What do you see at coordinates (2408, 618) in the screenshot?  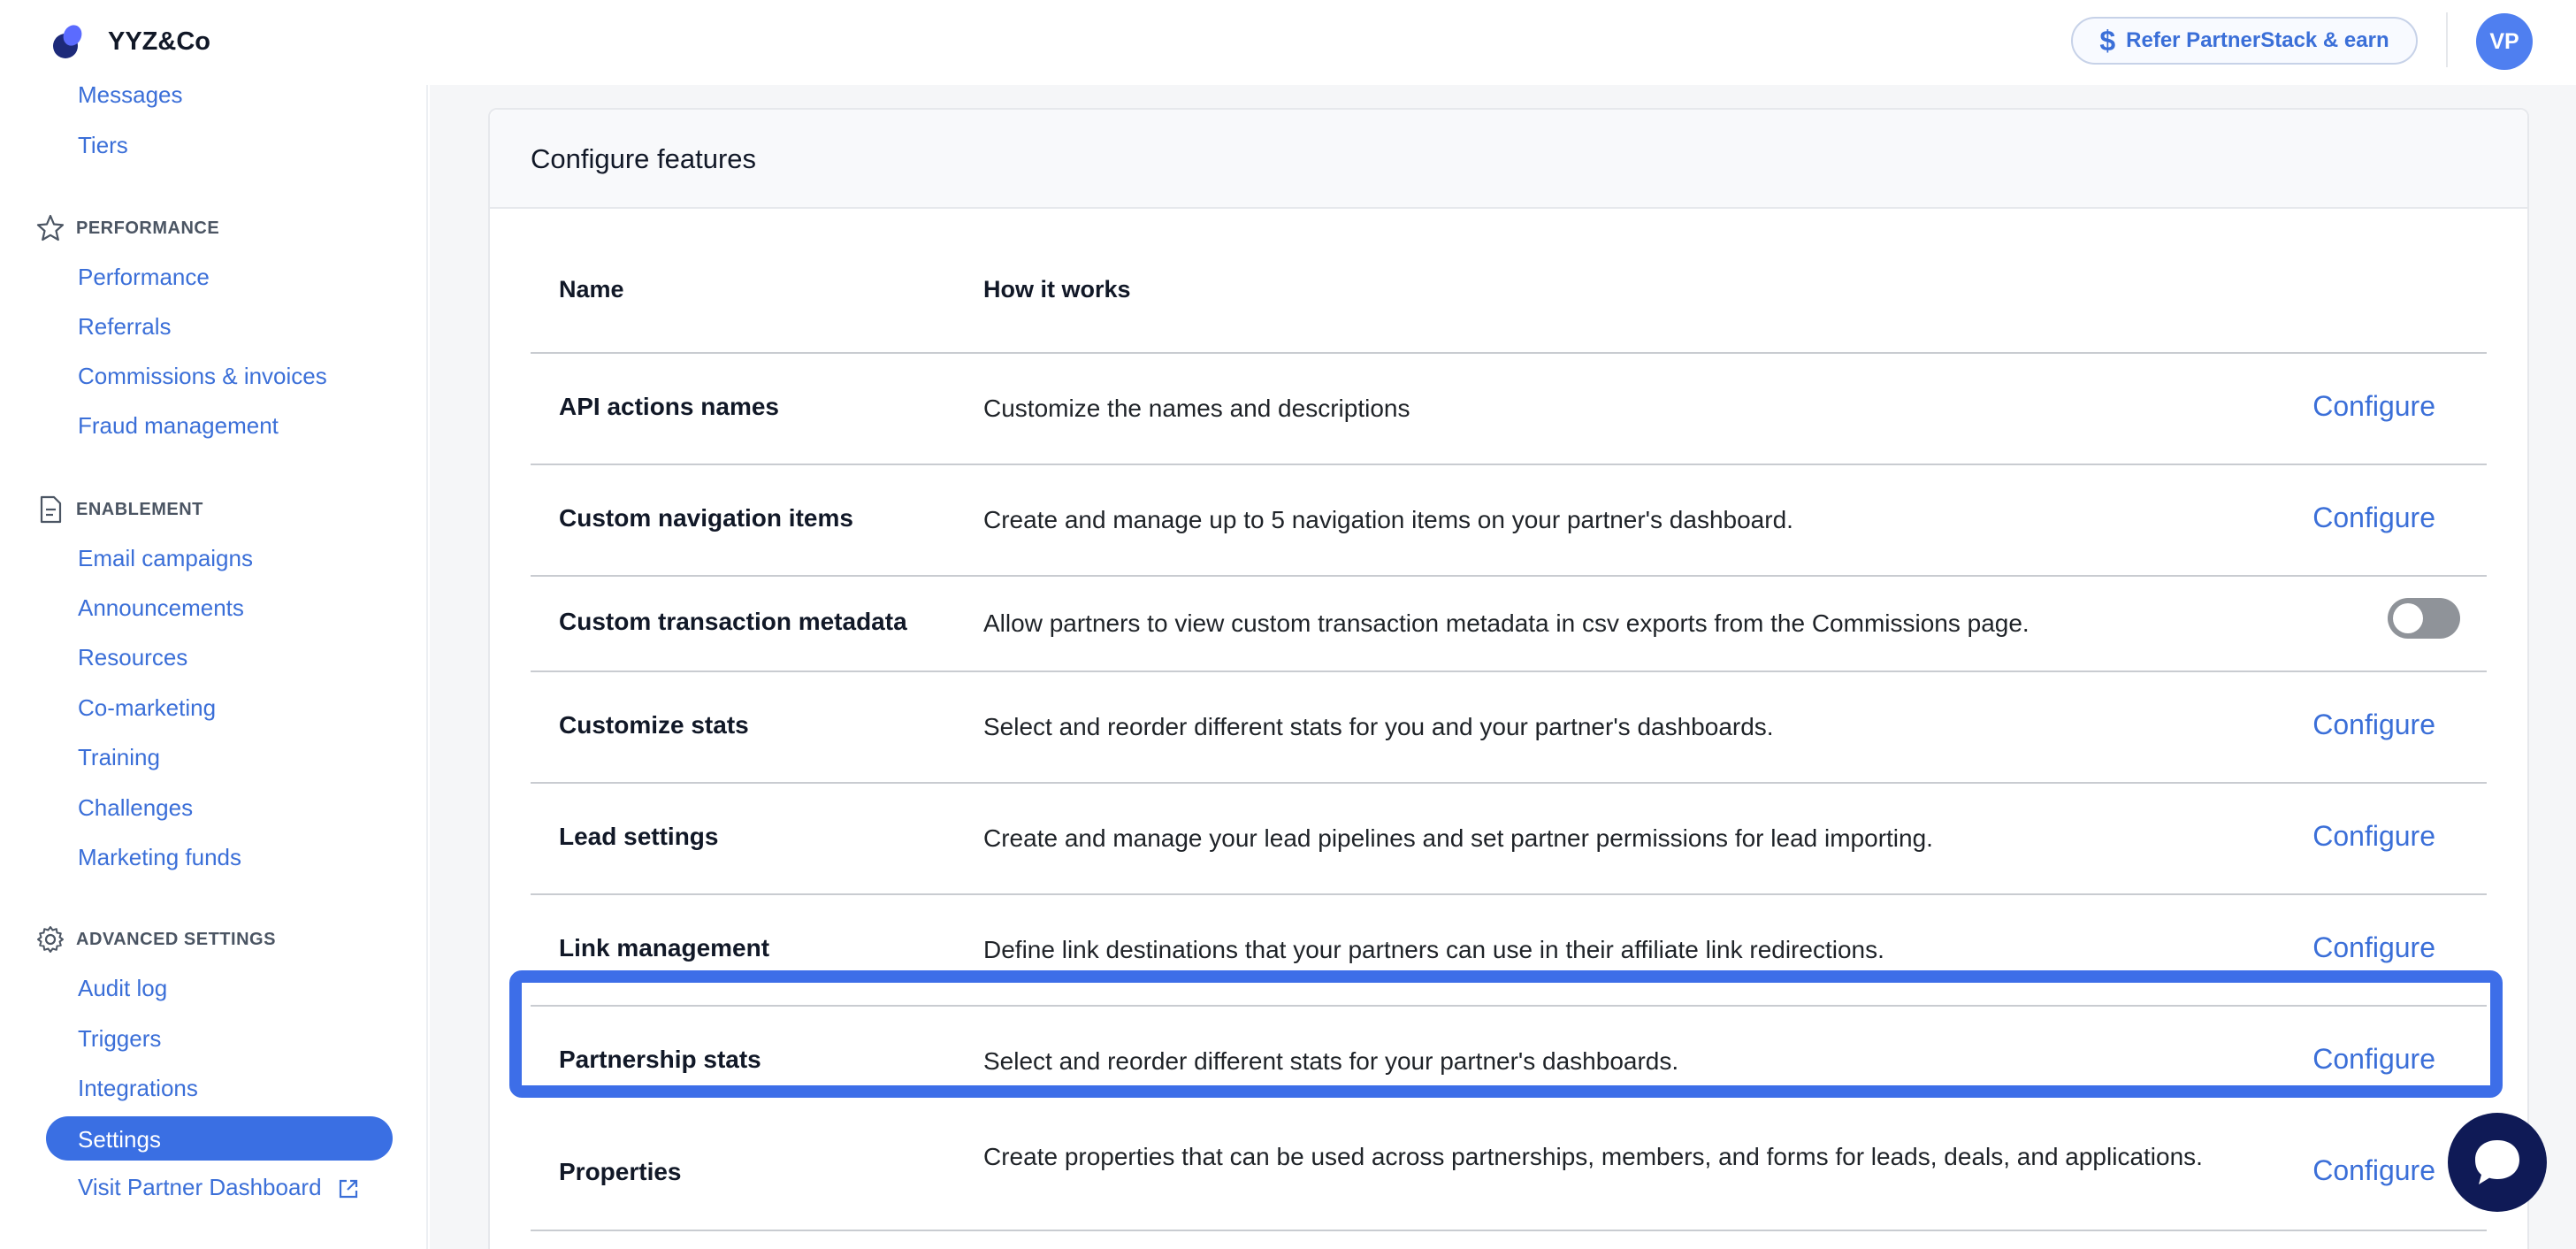 I see `toggle-knob` at bounding box center [2408, 618].